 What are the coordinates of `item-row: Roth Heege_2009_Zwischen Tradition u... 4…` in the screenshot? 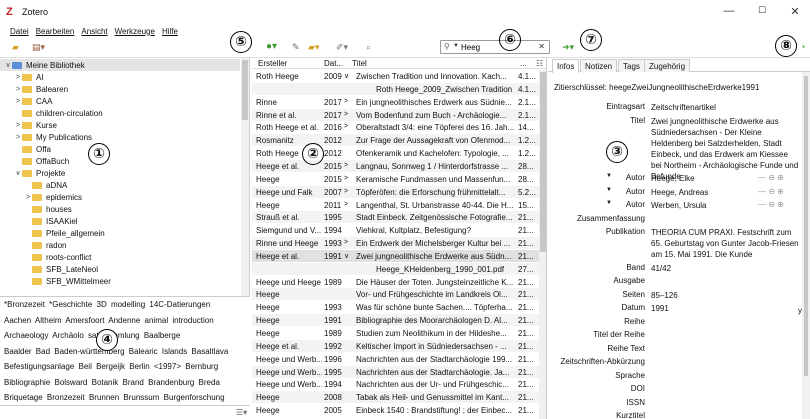 It's located at (396, 88).